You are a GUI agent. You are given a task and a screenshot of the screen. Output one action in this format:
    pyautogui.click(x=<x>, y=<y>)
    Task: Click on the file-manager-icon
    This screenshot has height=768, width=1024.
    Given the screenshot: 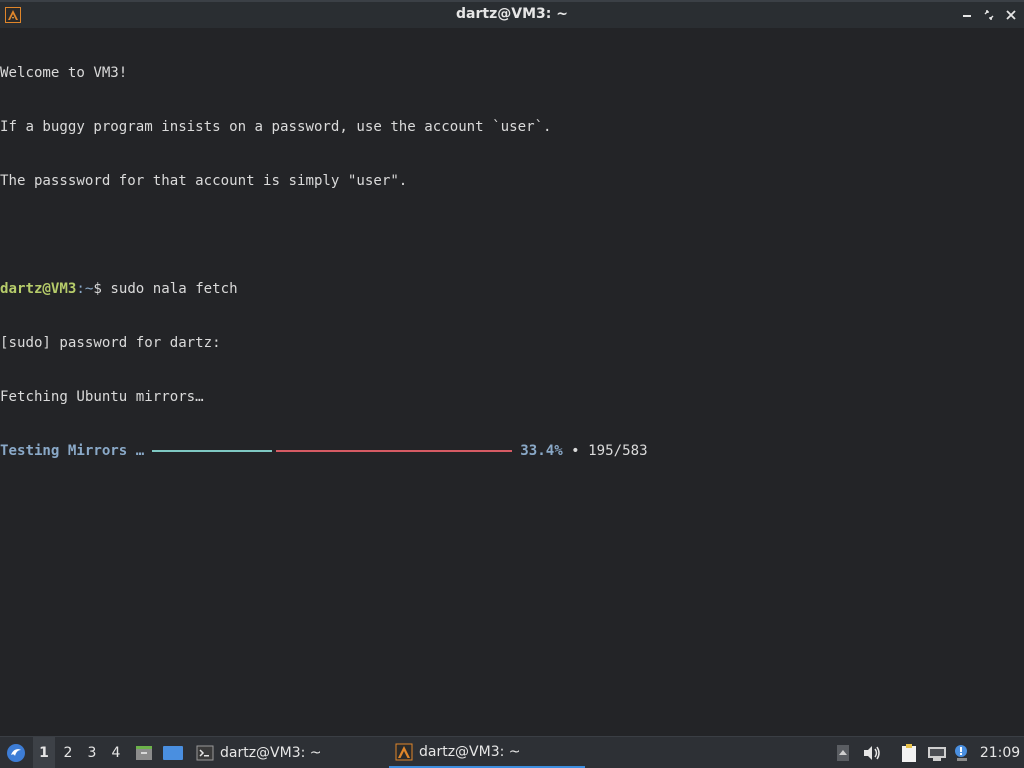 What is the action you would take?
    pyautogui.click(x=144, y=752)
    